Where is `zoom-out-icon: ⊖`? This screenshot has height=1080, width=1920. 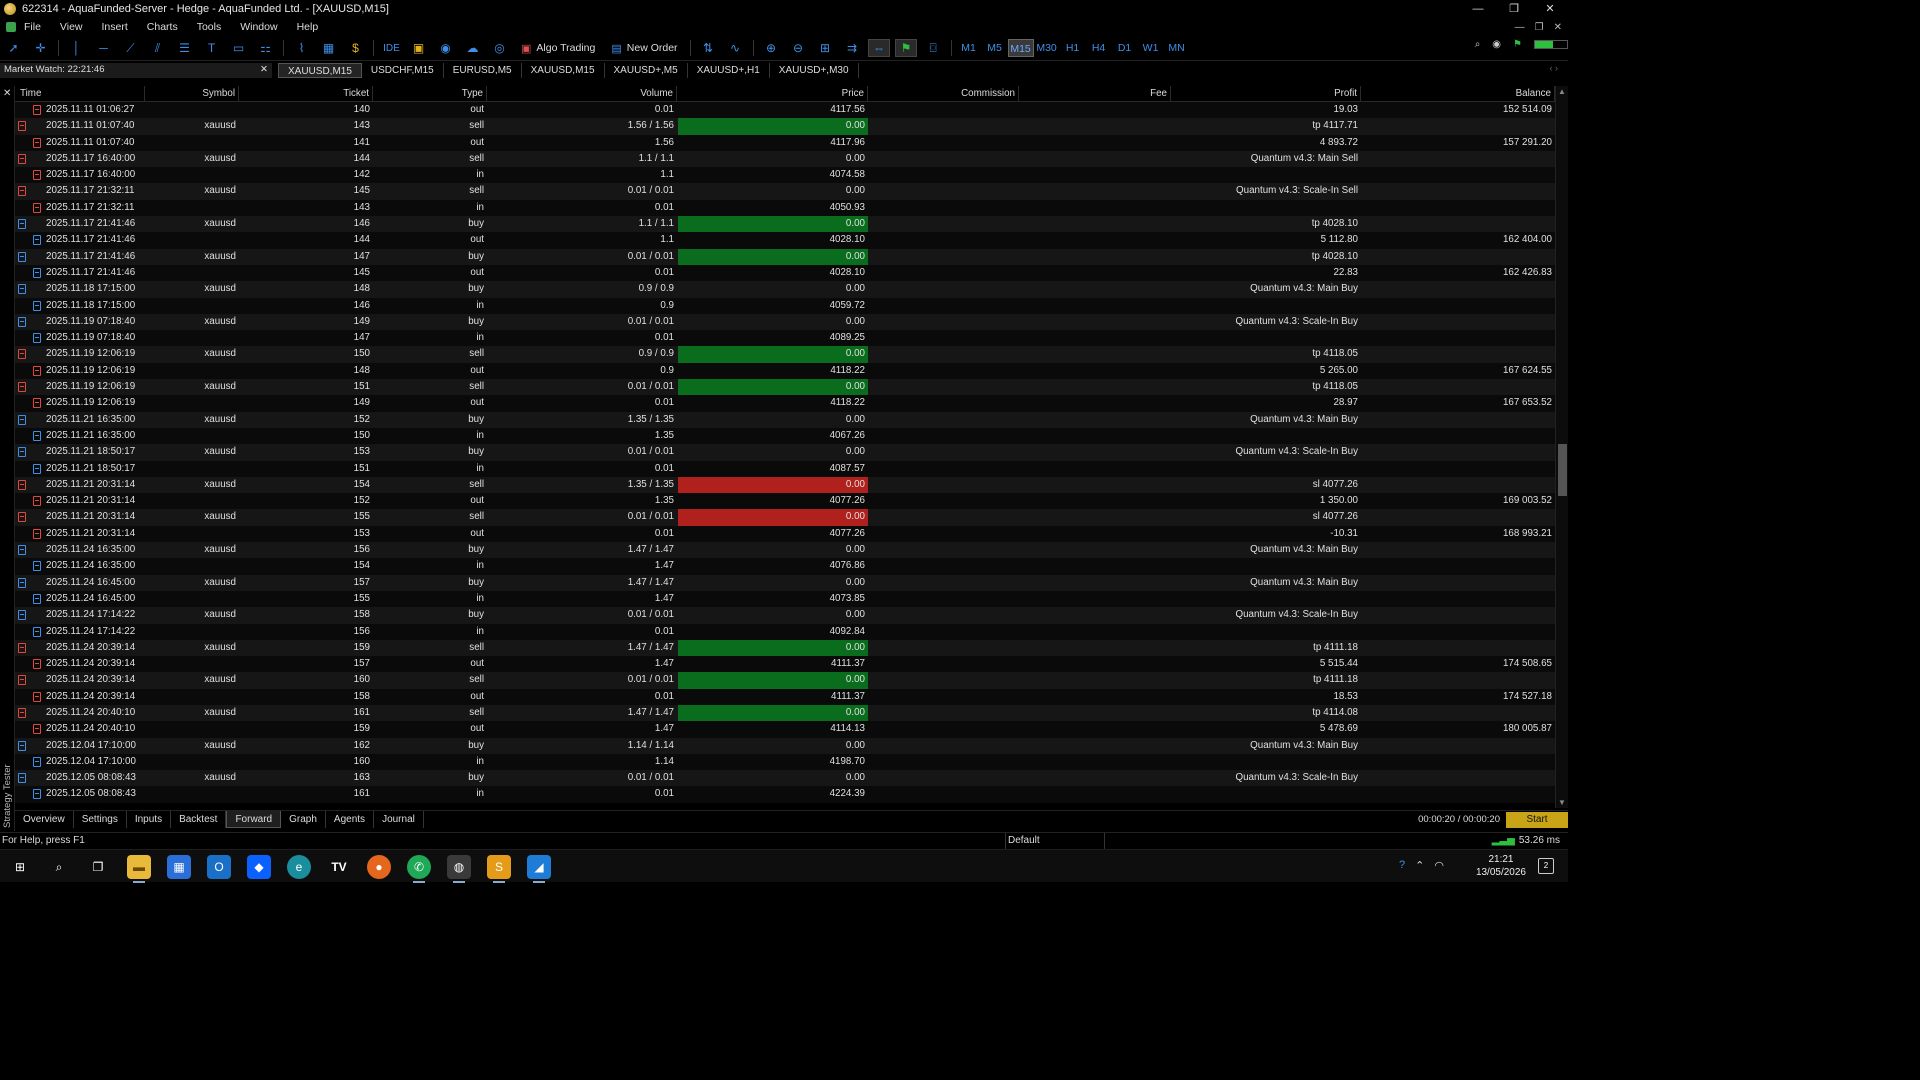
zoom-out-icon: ⊖ is located at coordinates (798, 48).